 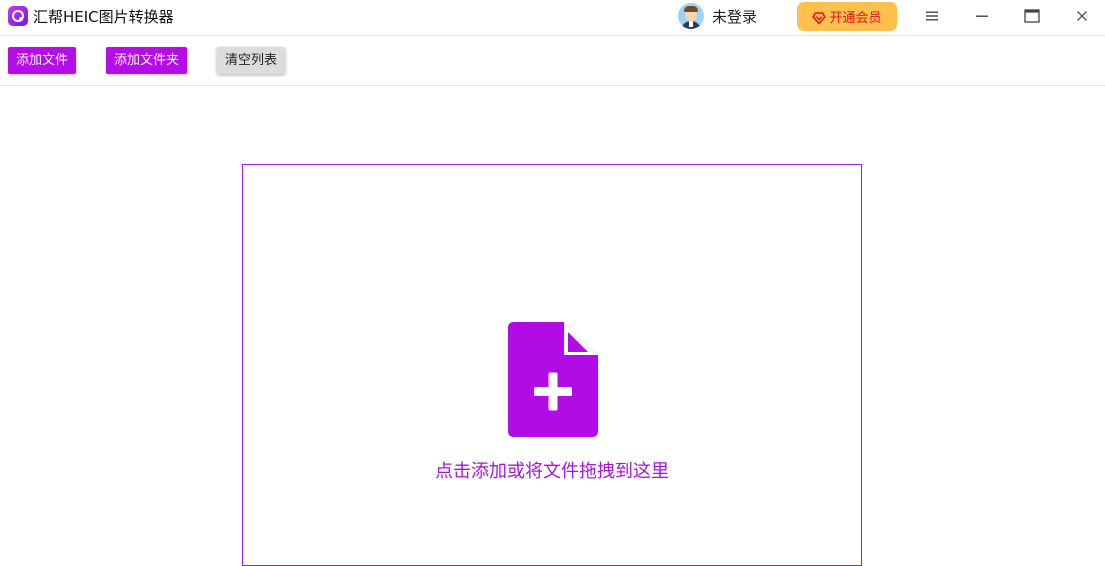 What do you see at coordinates (146, 60) in the screenshot?
I see `add-folder-button: 添加文件夹` at bounding box center [146, 60].